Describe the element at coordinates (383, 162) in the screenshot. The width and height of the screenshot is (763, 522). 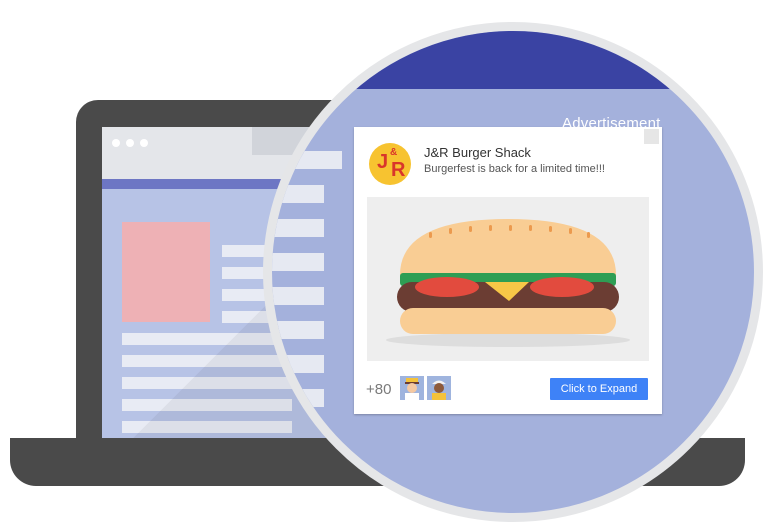
I see `logo-letter-j: J` at that location.